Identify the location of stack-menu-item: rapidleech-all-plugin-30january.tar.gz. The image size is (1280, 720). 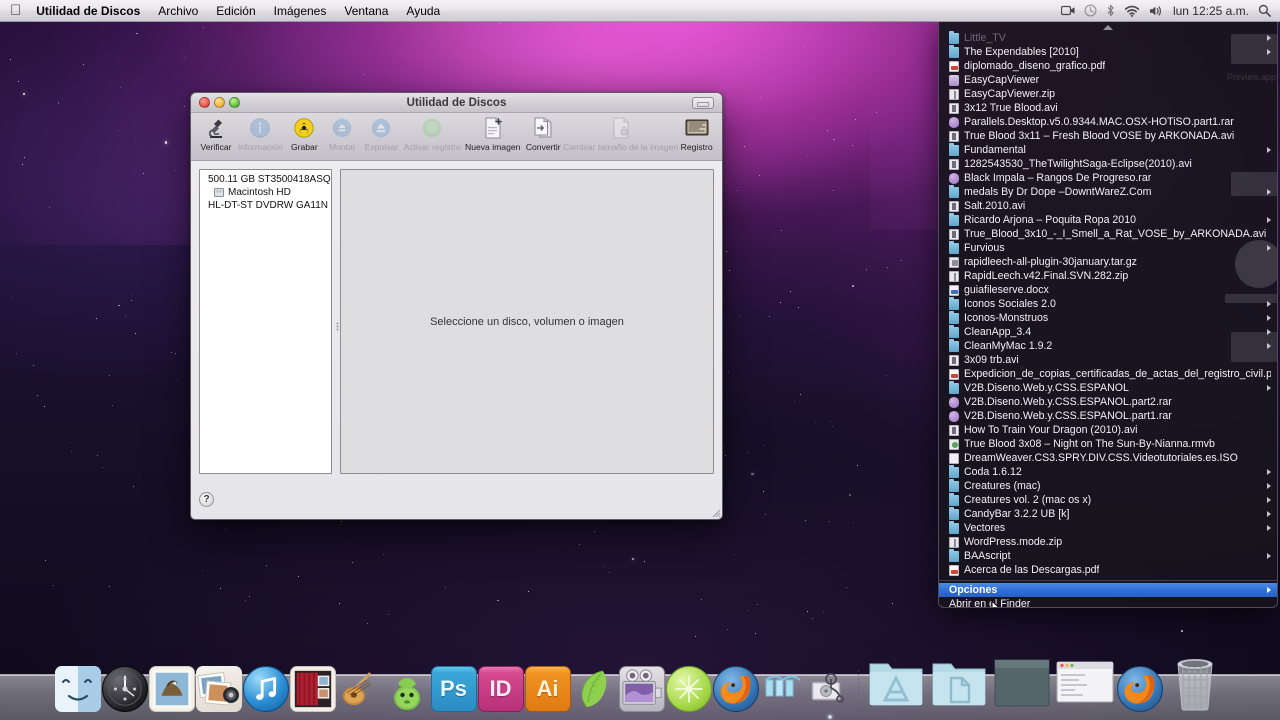
(1108, 262).